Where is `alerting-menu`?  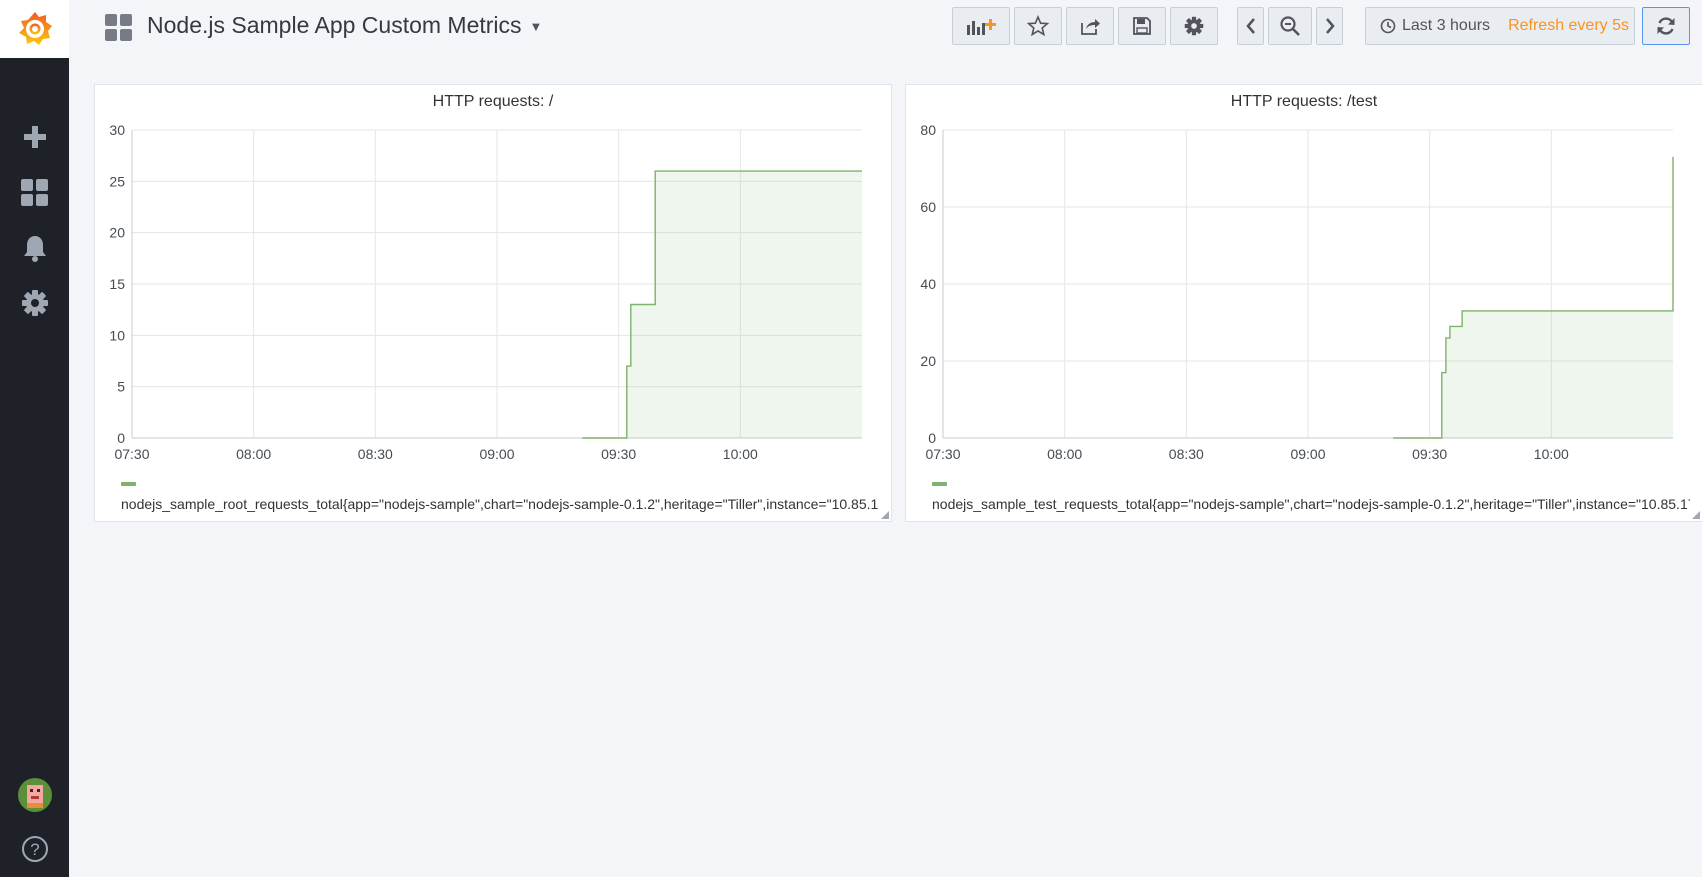 alerting-menu is located at coordinates (34, 248).